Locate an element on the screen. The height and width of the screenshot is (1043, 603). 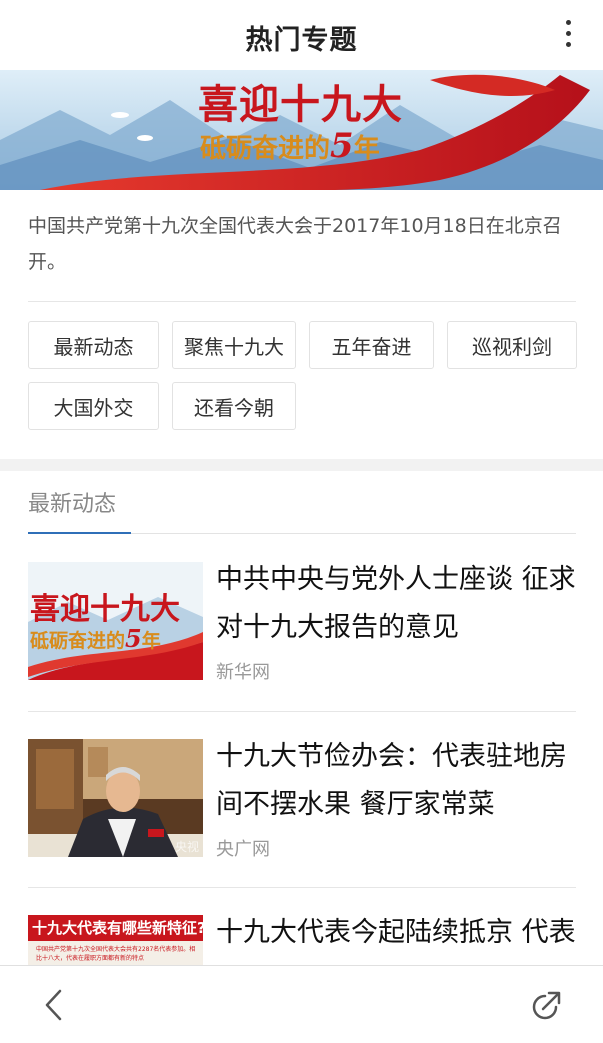
topic-description: 中国共产党第十九次全国代表大会于2017年10月18日在北京召开。 is located at coordinates (295, 244).